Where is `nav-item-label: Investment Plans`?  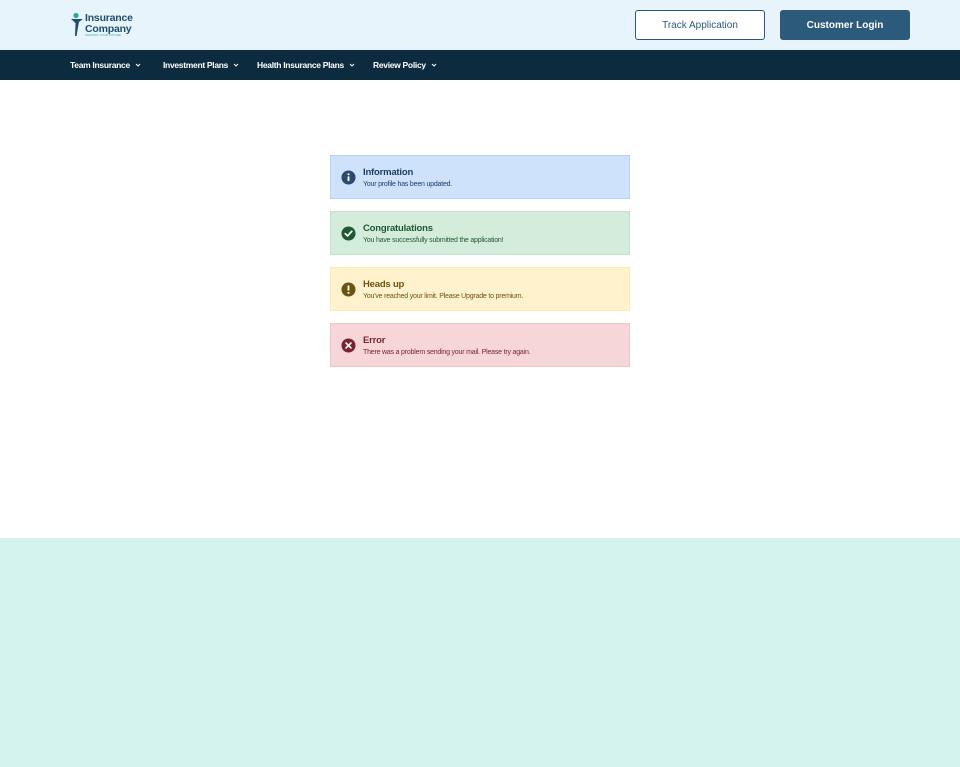
nav-item-label: Investment Plans is located at coordinates (196, 65).